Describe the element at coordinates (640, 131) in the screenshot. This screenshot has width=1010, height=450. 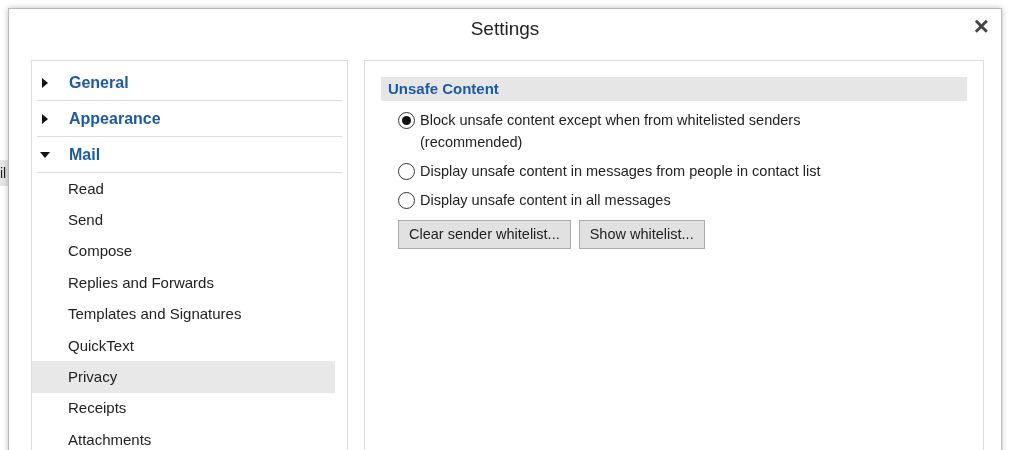
I see `radio-label: Block unsafe content except when from whitelisted senders (recommended)` at that location.